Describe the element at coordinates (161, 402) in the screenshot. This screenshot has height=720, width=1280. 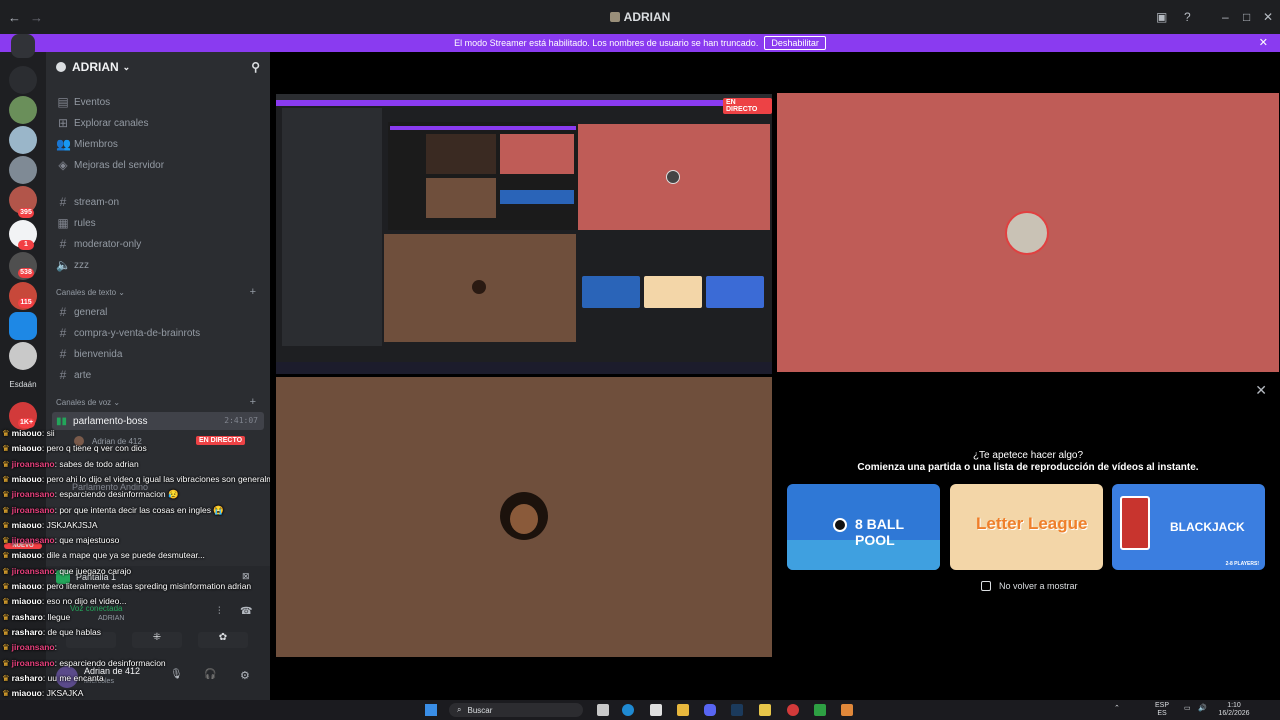
I see `category-voice-channels: Canales de voz ⌄ +` at that location.